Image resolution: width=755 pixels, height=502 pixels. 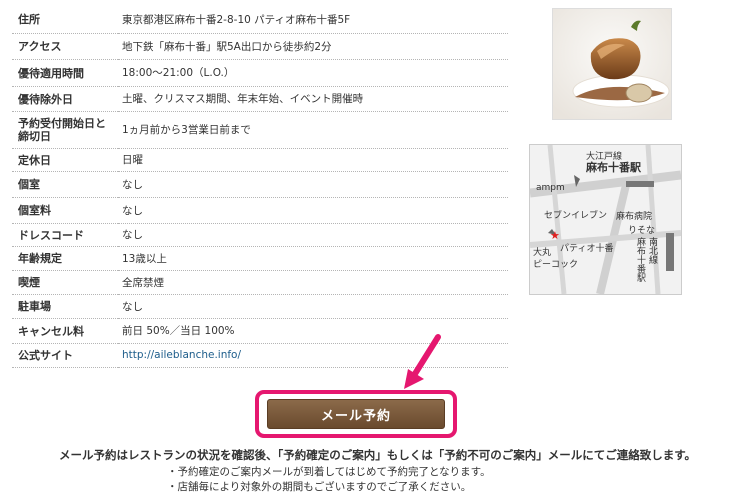 What do you see at coordinates (313, 130) in the screenshot?
I see `info-value: 1ヵ月前から3営業日前まで` at bounding box center [313, 130].